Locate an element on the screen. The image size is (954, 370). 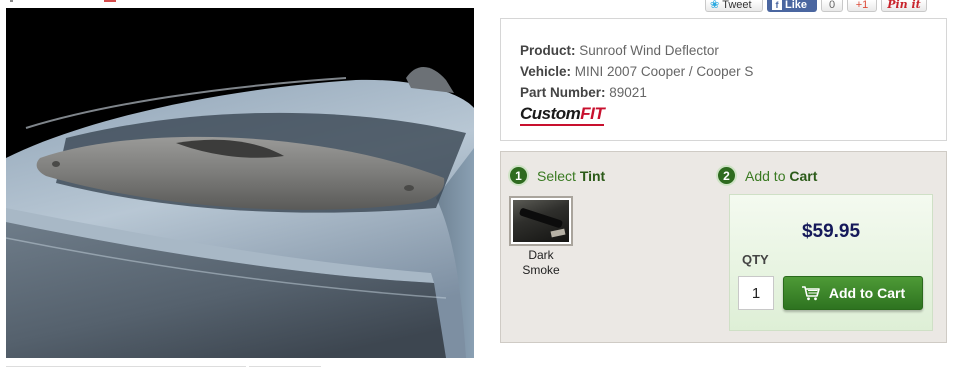
tweet-label: Tweet is located at coordinates (737, 5).